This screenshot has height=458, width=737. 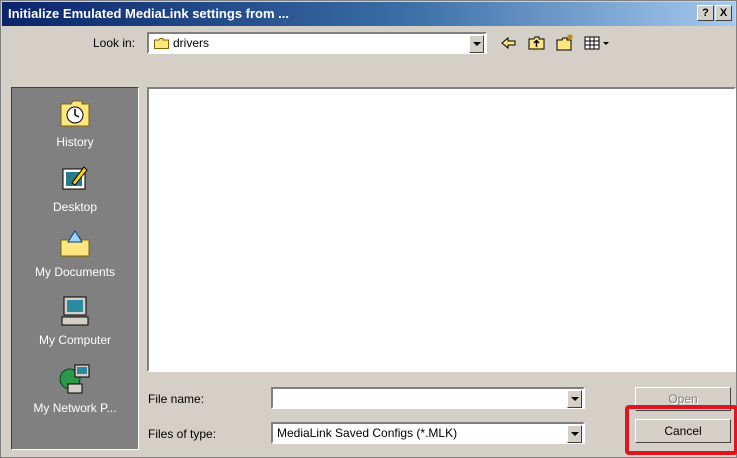 What do you see at coordinates (74, 379) in the screenshot?
I see `my-network-icon` at bounding box center [74, 379].